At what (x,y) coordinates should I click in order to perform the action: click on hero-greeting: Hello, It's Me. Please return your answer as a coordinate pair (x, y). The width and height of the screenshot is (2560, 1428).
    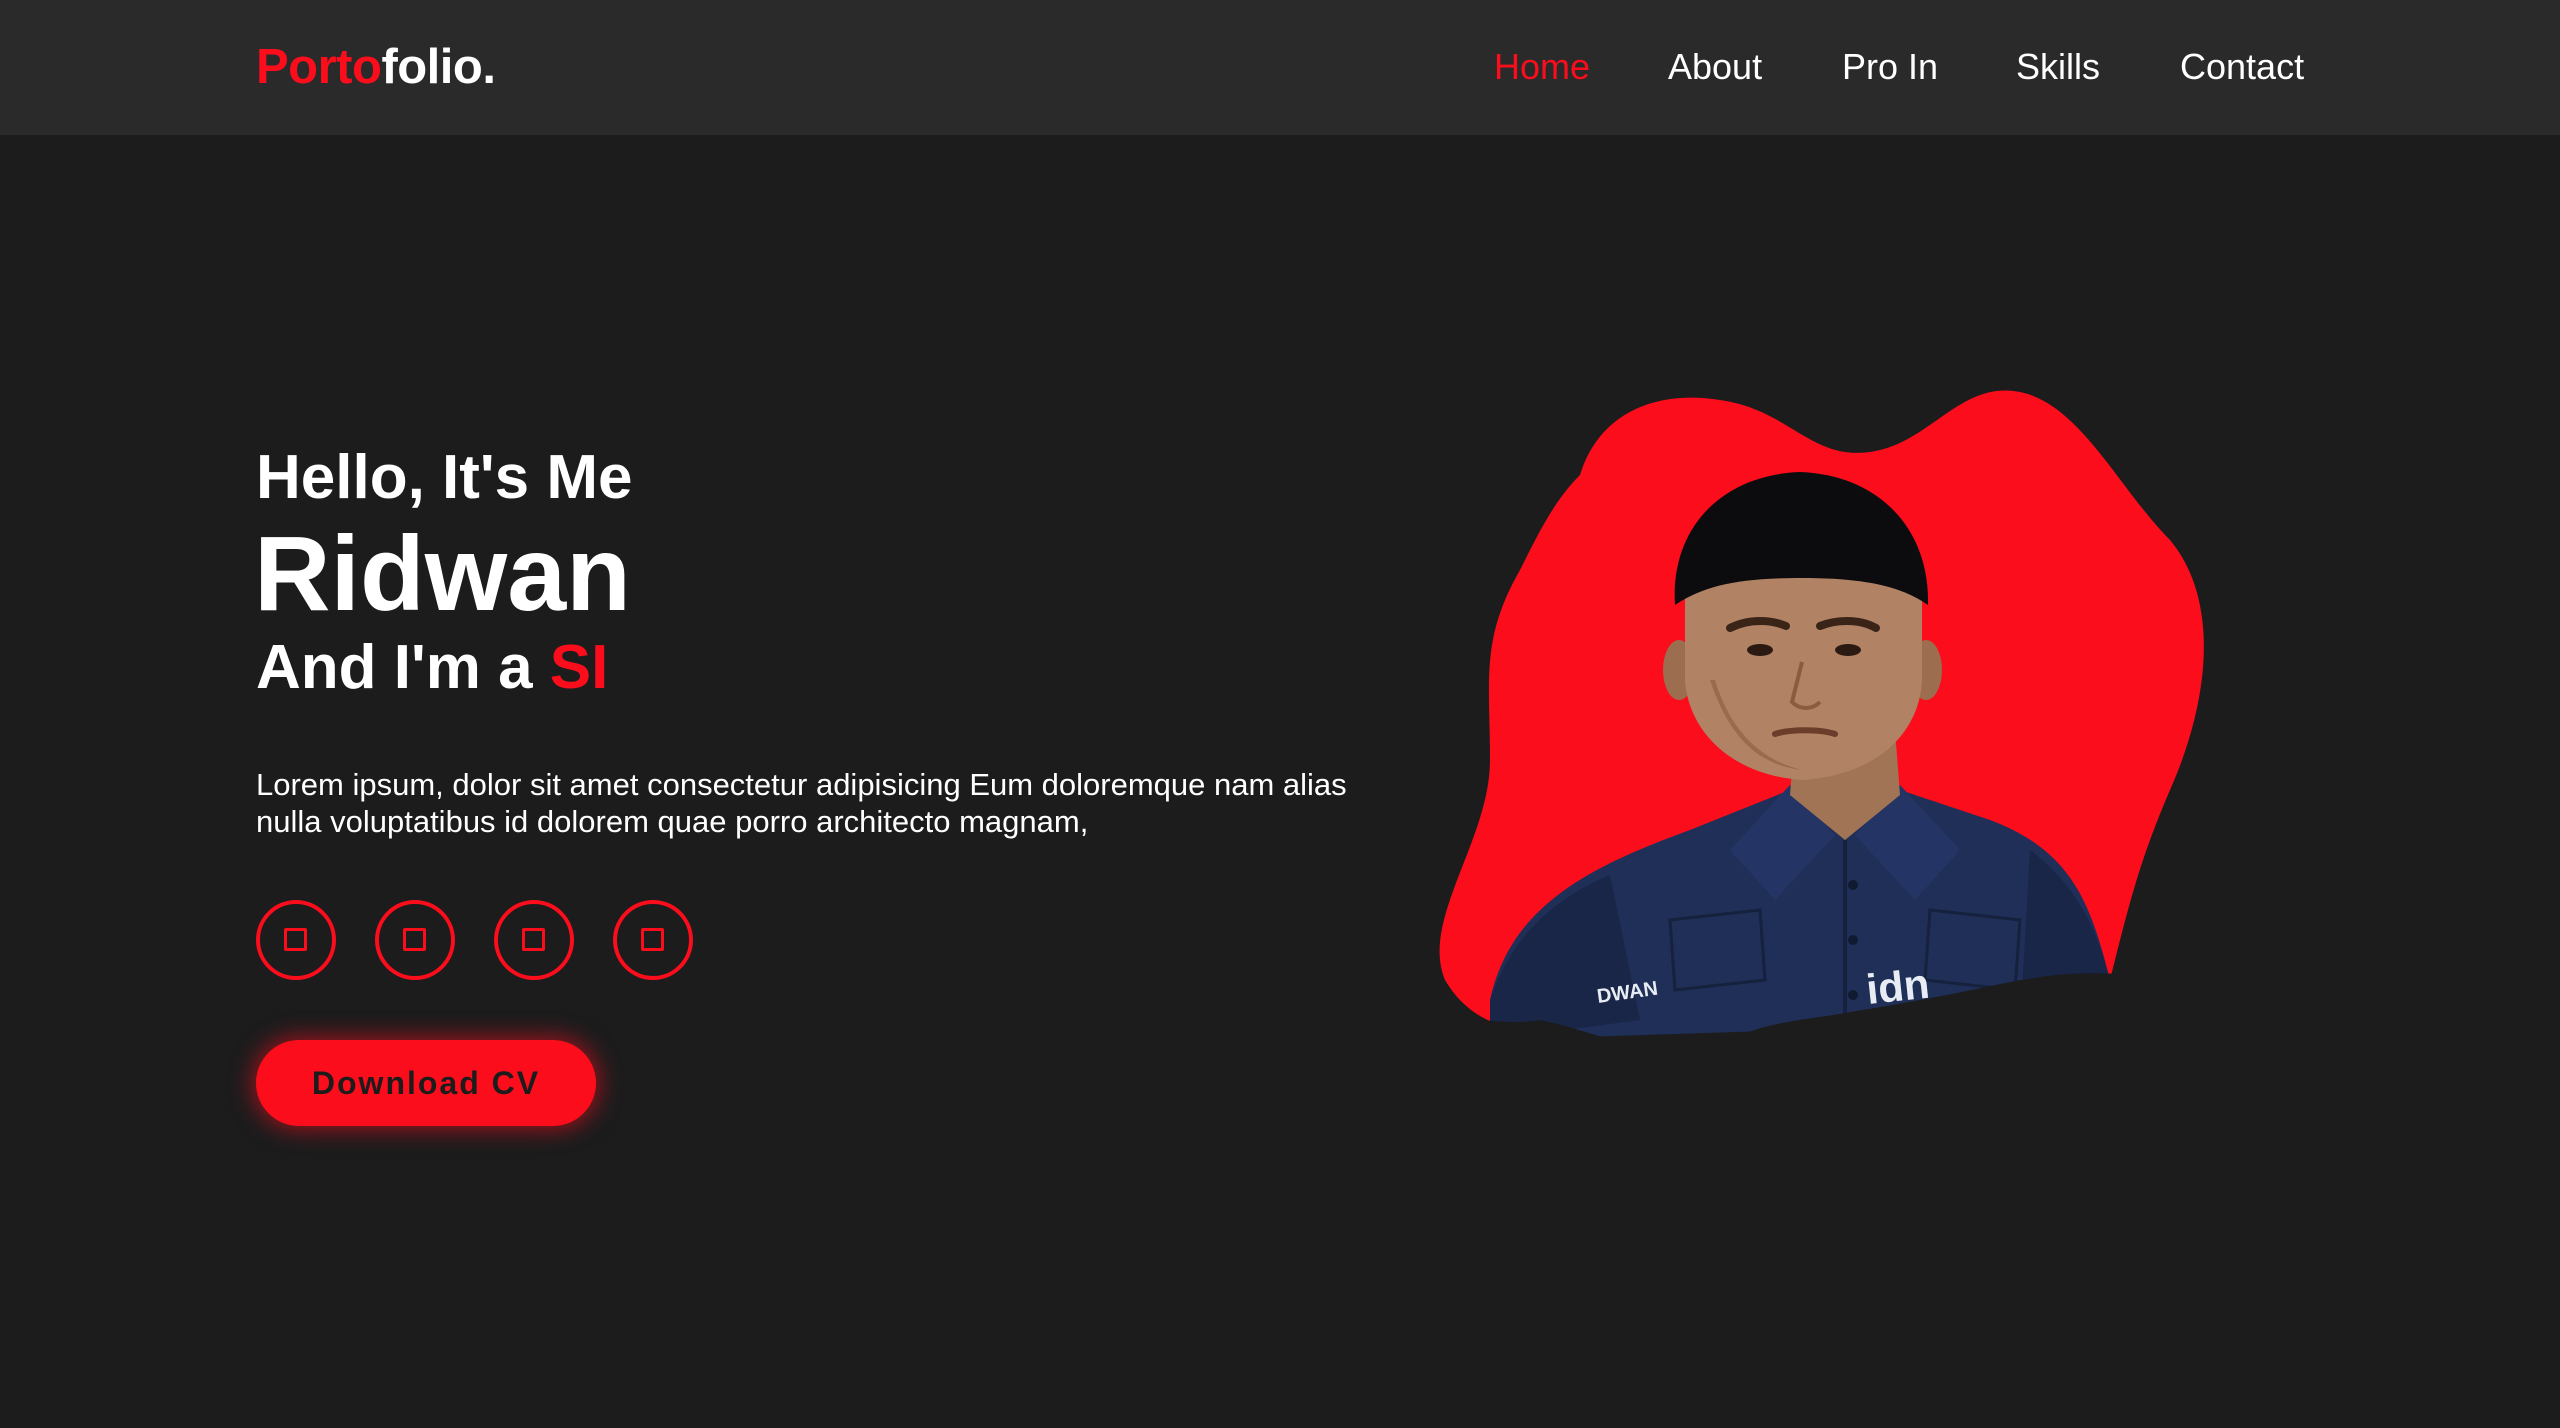
    Looking at the image, I should click on (444, 477).